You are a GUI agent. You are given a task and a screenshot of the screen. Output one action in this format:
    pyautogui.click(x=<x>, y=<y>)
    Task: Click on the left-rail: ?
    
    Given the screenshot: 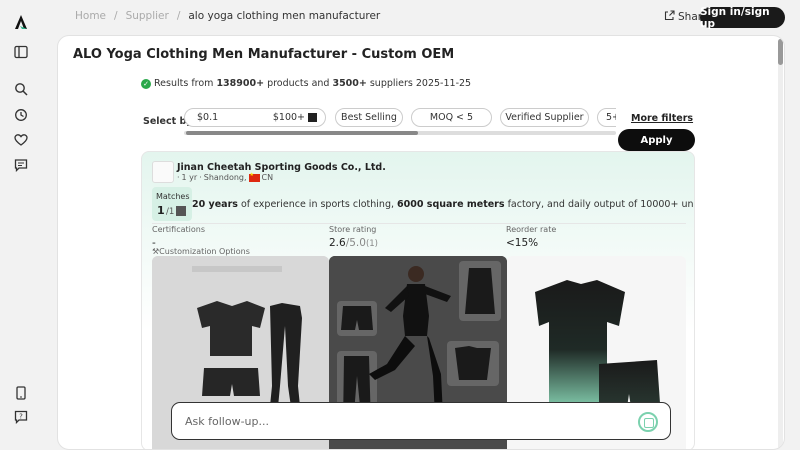 What is the action you would take?
    pyautogui.click(x=21, y=225)
    